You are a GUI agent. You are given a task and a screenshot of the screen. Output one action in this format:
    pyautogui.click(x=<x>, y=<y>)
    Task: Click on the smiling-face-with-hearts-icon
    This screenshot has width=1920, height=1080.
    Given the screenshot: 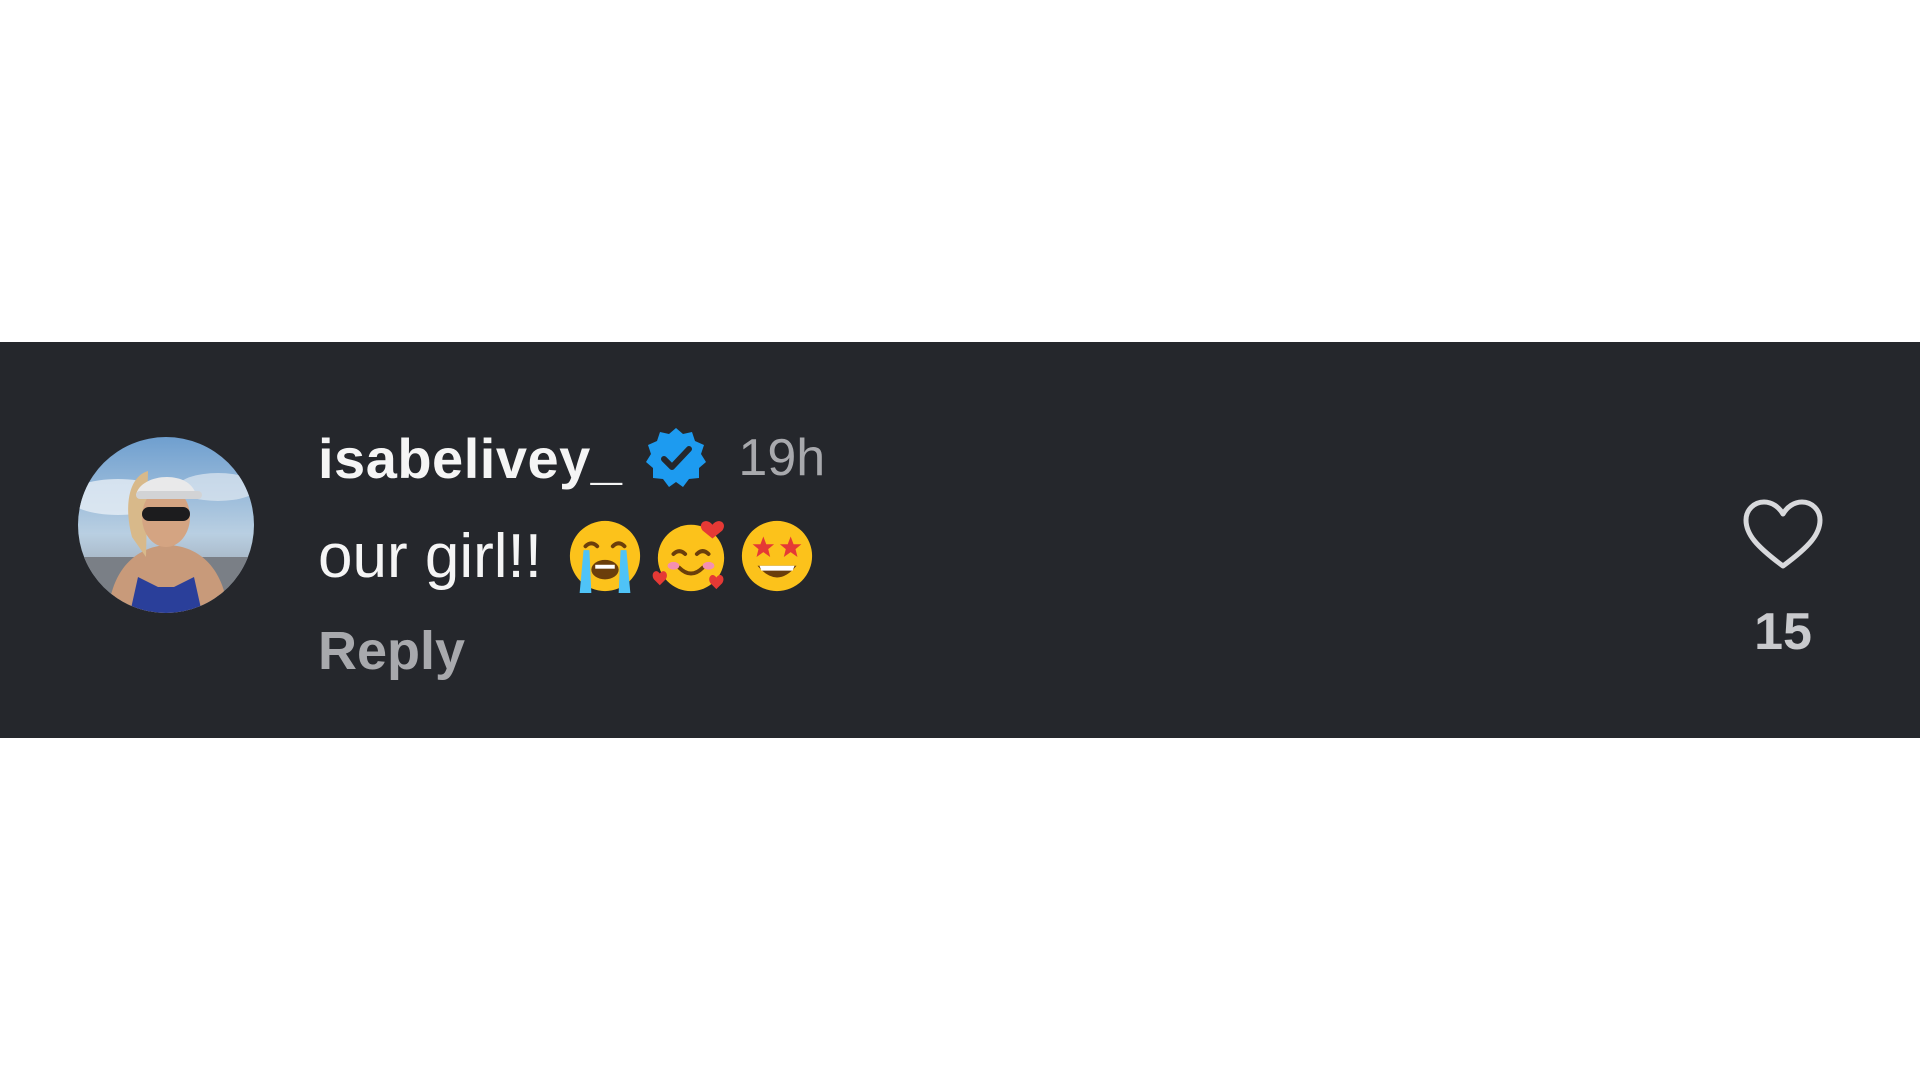 What is the action you would take?
    pyautogui.click(x=688, y=556)
    